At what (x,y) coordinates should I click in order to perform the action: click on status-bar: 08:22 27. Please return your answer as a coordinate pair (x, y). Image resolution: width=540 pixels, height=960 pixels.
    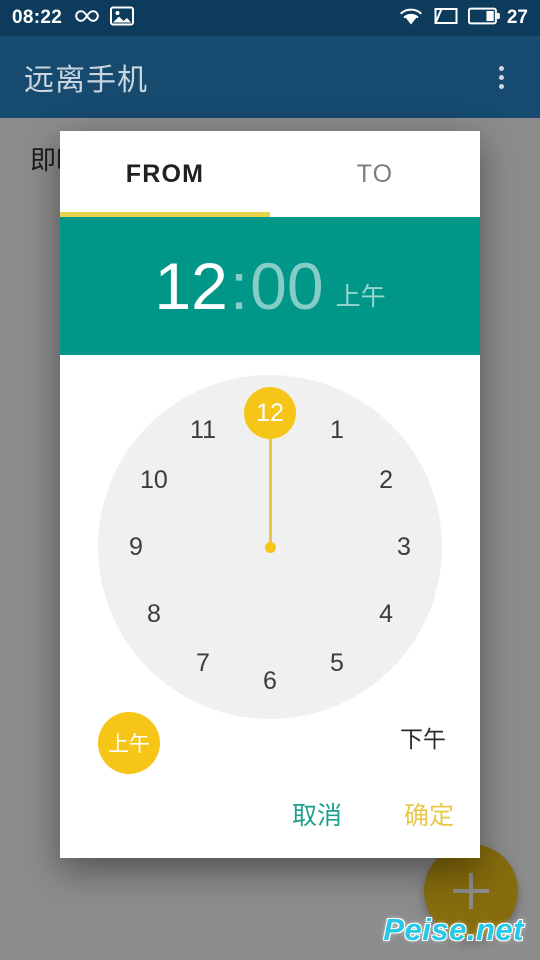
    Looking at the image, I should click on (270, 18).